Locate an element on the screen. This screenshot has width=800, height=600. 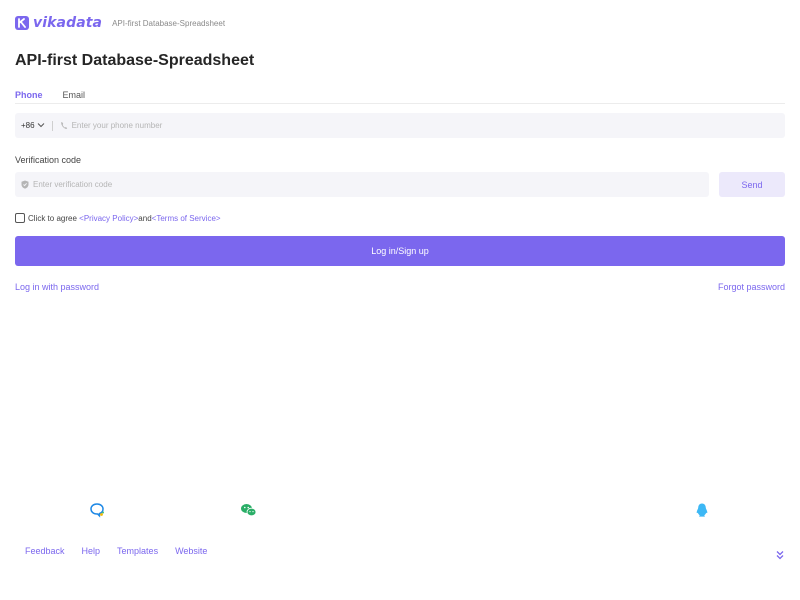
tab-email: Email is located at coordinates (74, 96).